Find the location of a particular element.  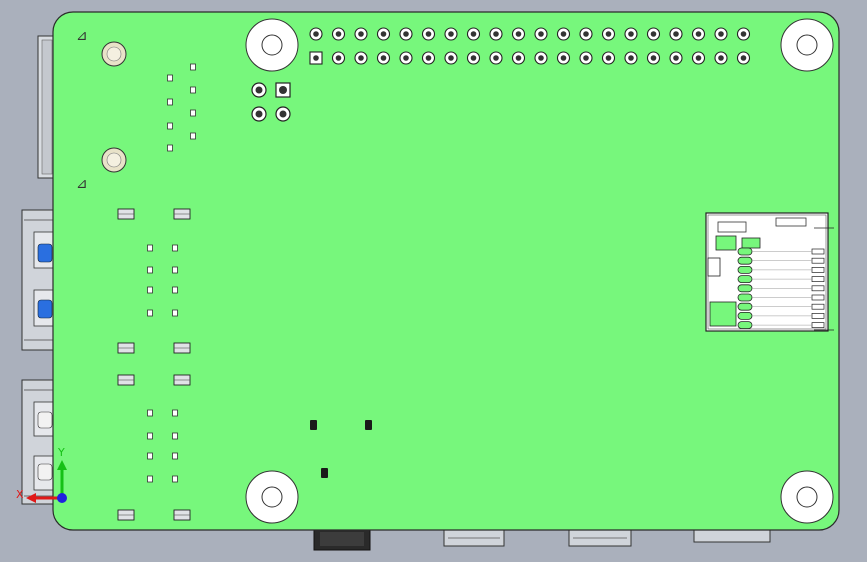

silkscreen-marker-top: ⊿ is located at coordinates (82, 36).